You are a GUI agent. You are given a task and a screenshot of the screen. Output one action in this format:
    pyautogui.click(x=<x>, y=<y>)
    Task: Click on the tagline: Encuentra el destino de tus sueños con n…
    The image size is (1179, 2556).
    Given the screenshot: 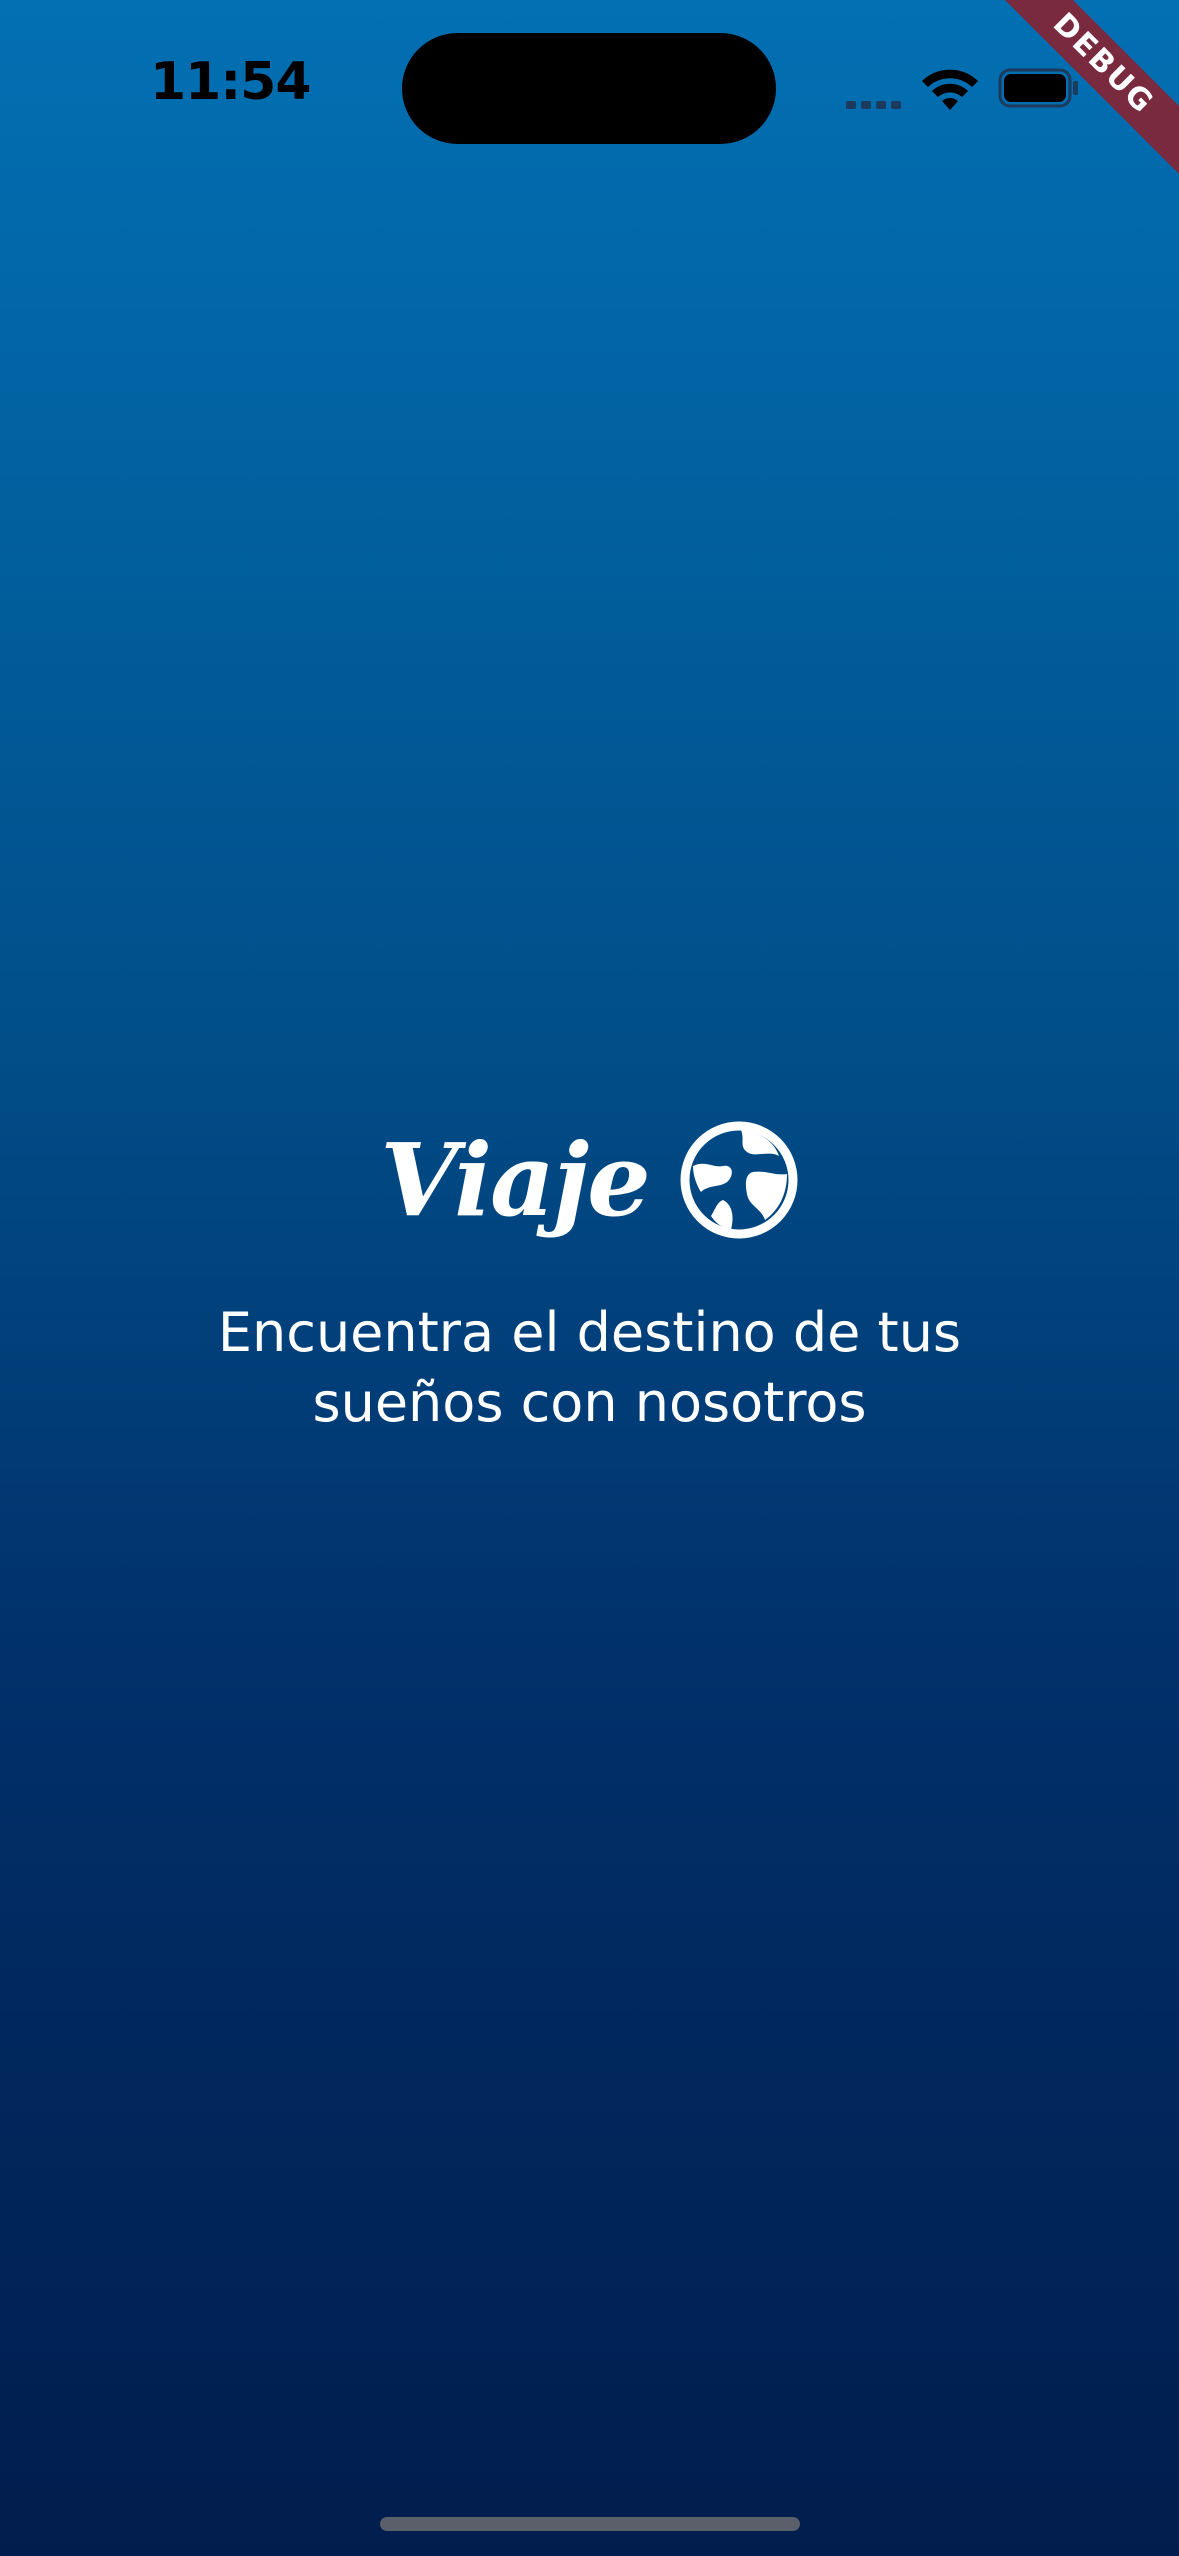 What is the action you would take?
    pyautogui.click(x=589, y=1368)
    